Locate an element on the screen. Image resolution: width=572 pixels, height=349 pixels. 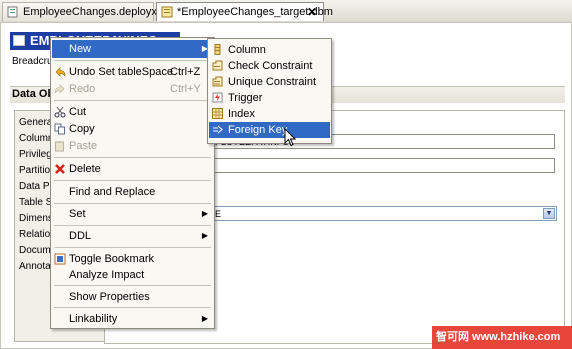
tab-dbm-active: *EmployeeChanges_target.dbm ✕ is located at coordinates (244, 12).